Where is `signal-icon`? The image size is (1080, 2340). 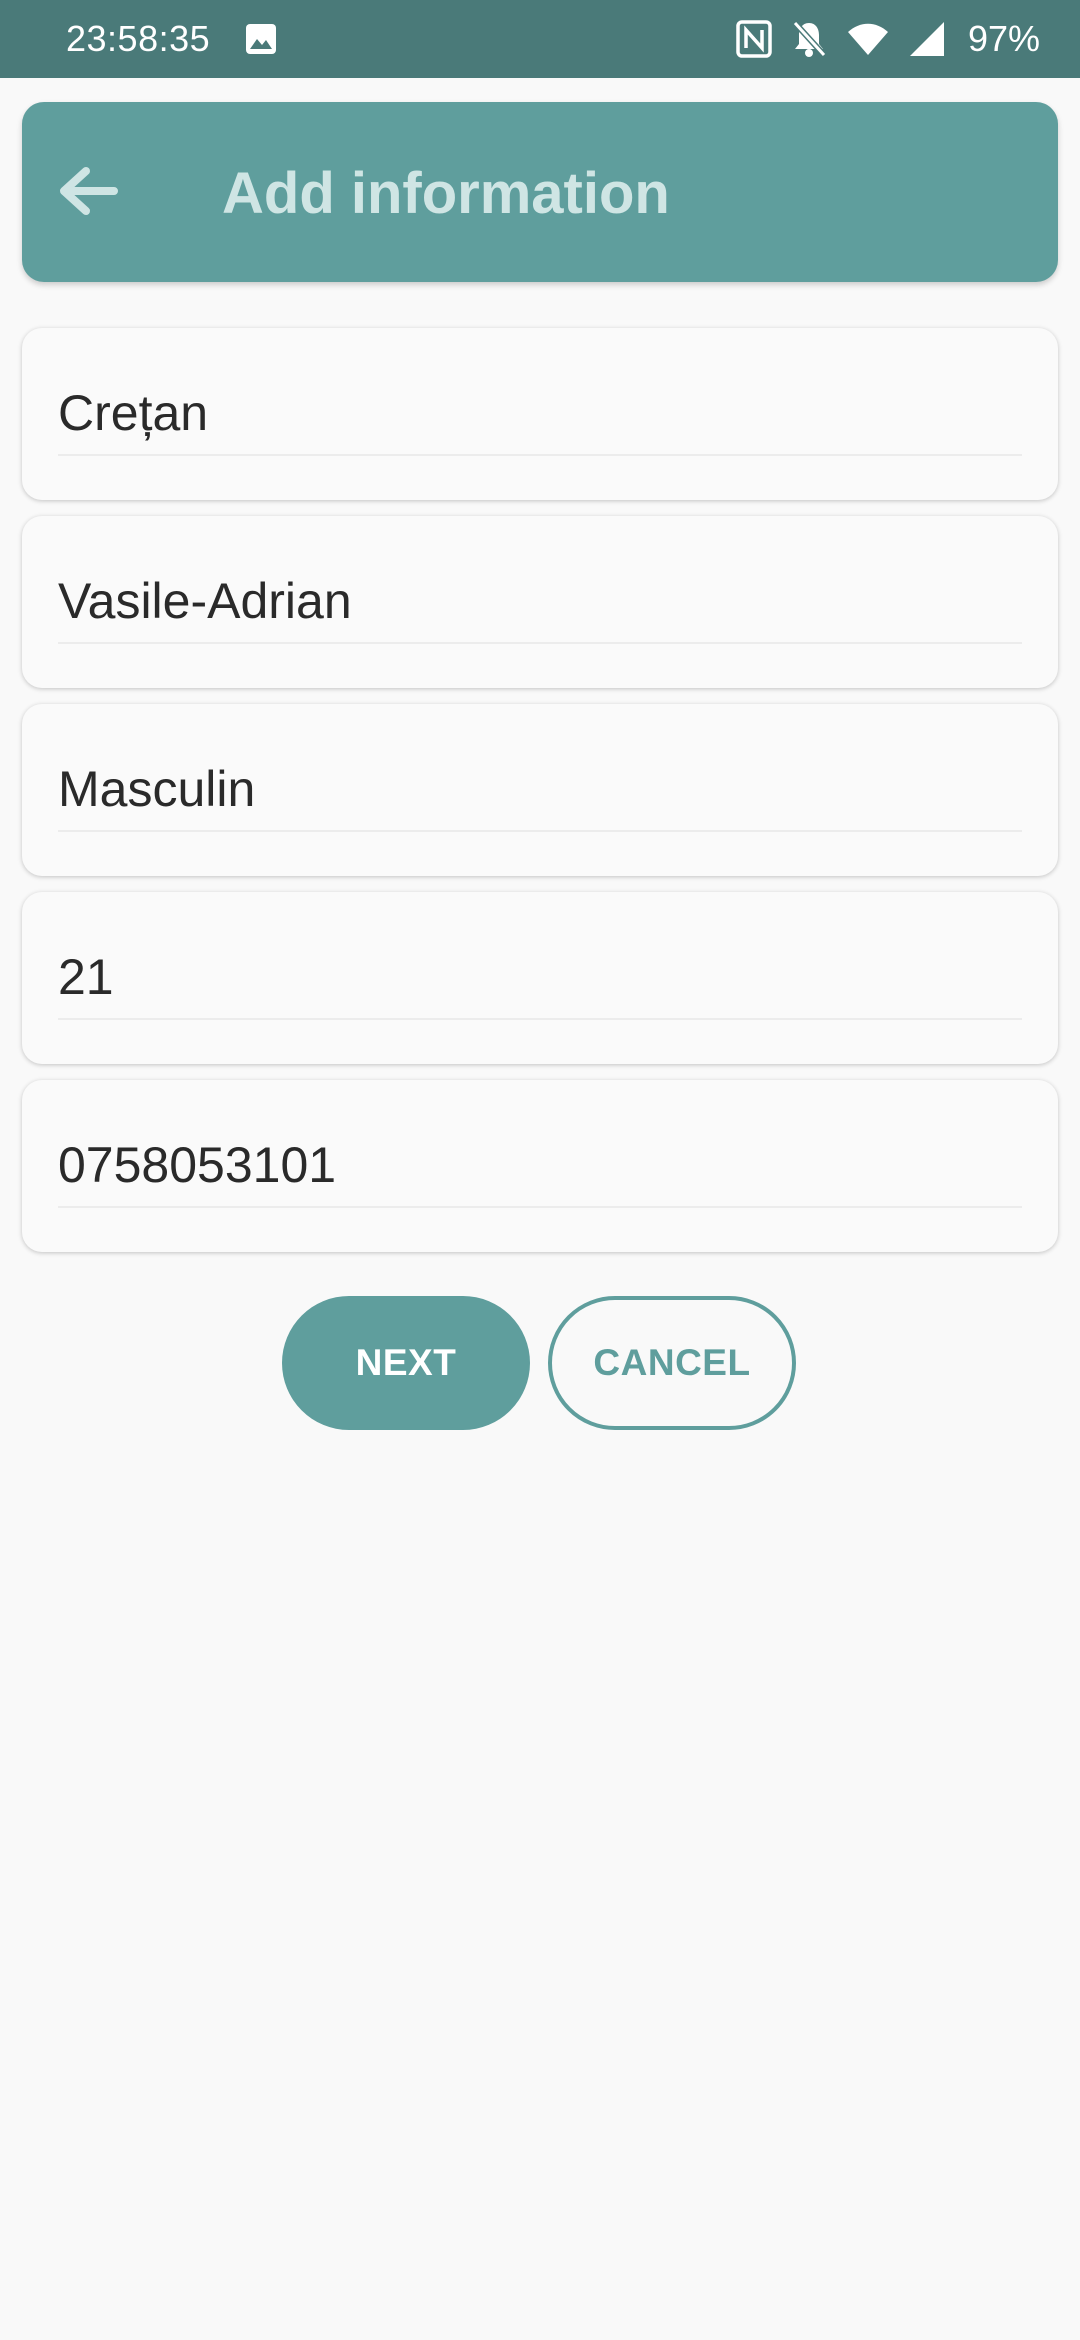 signal-icon is located at coordinates (927, 39).